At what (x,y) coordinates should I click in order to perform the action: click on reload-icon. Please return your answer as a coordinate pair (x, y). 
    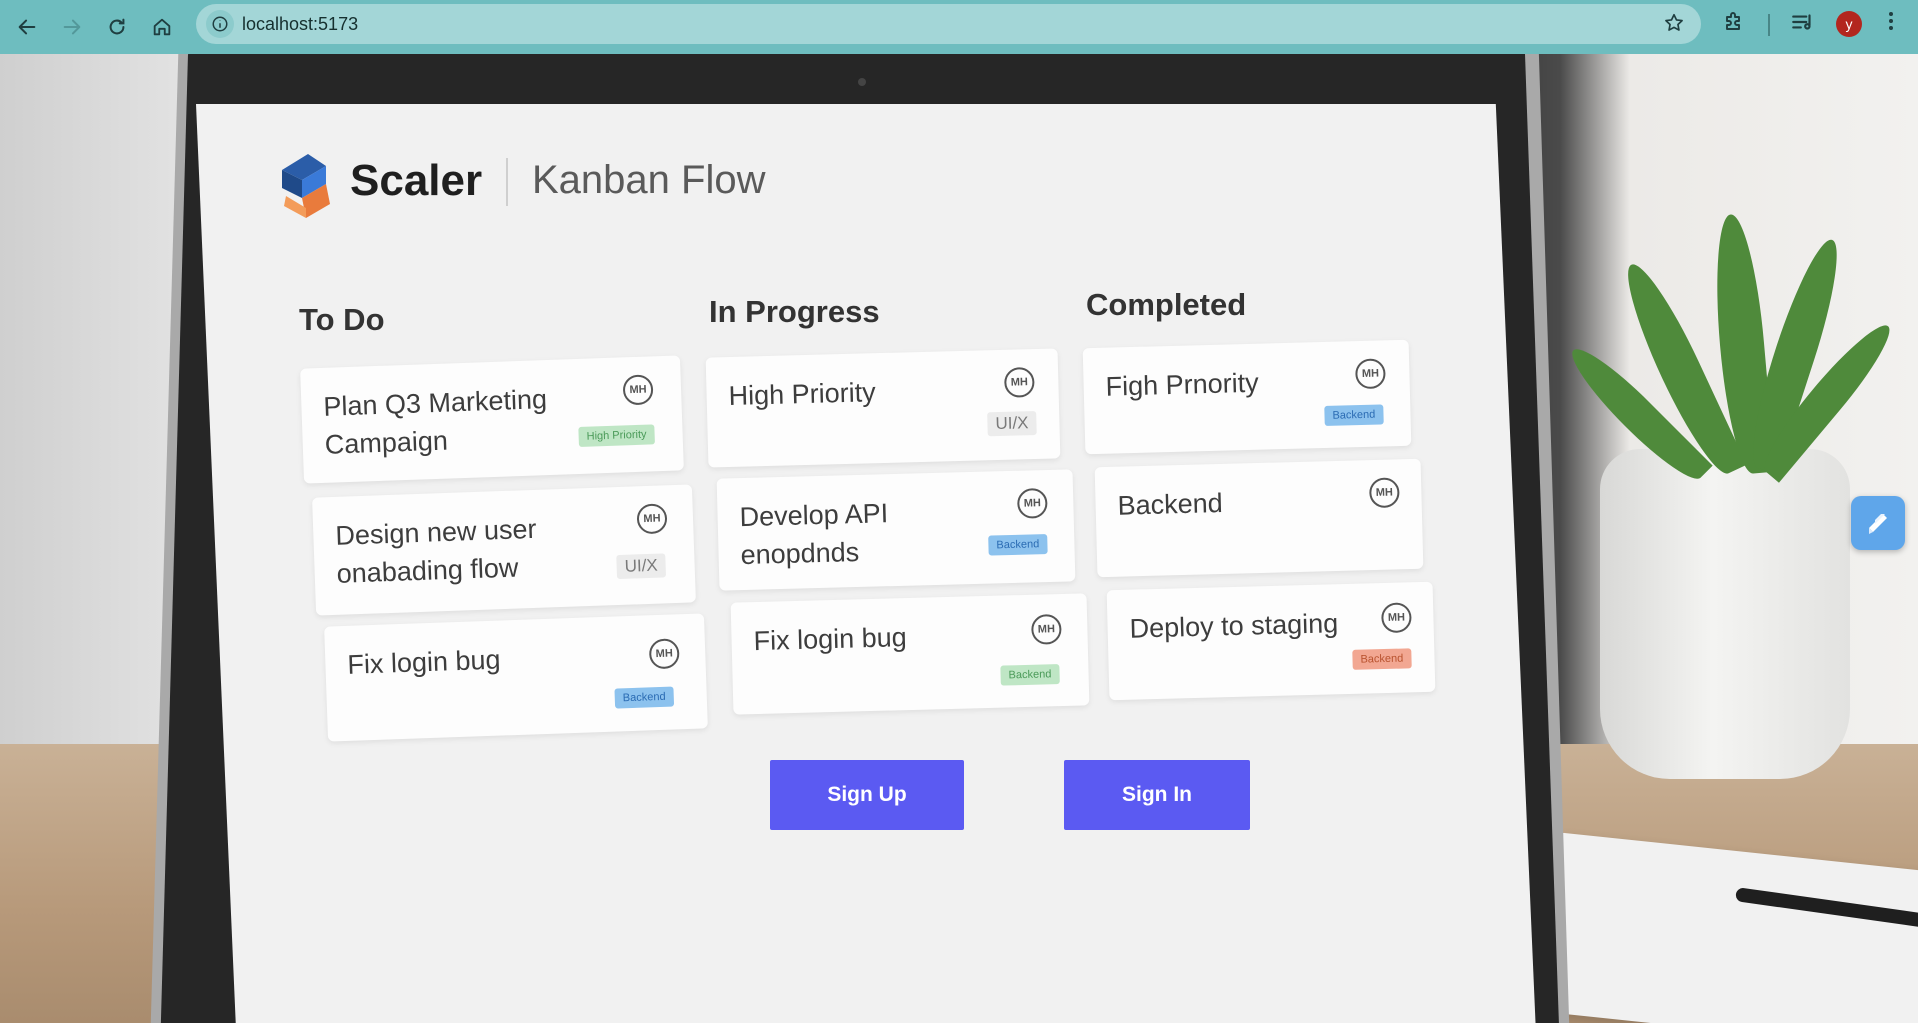
    Looking at the image, I should click on (117, 26).